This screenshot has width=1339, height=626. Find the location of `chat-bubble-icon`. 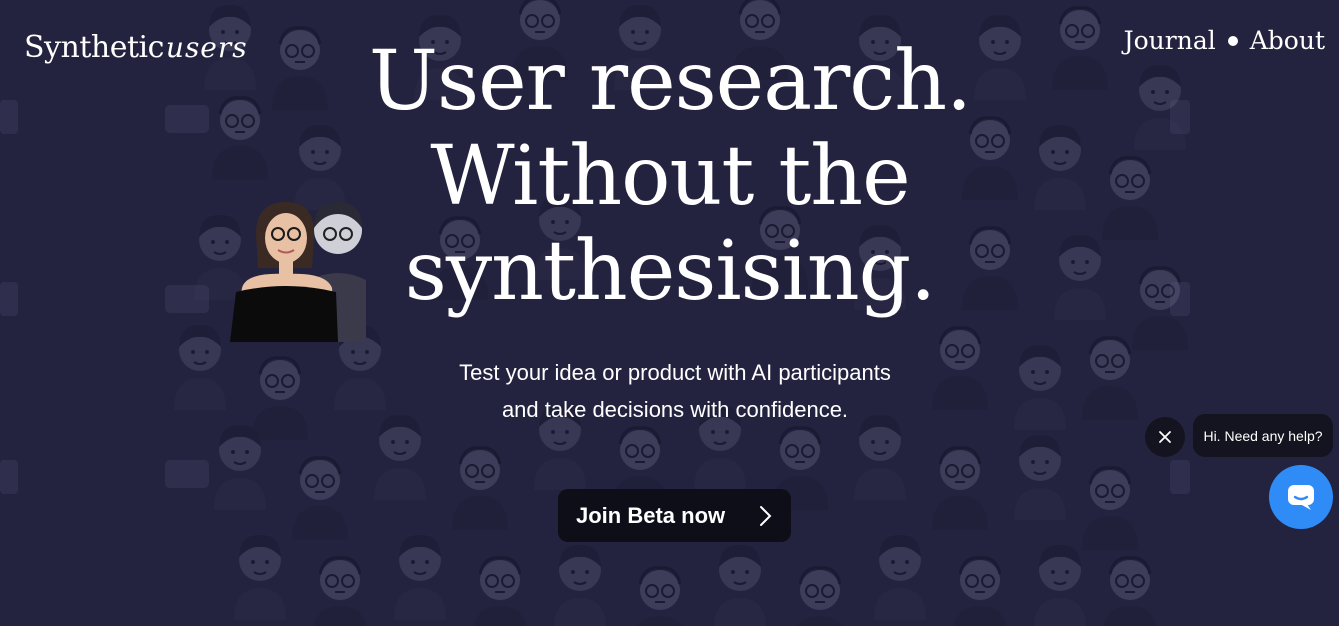

chat-bubble-icon is located at coordinates (1301, 497).